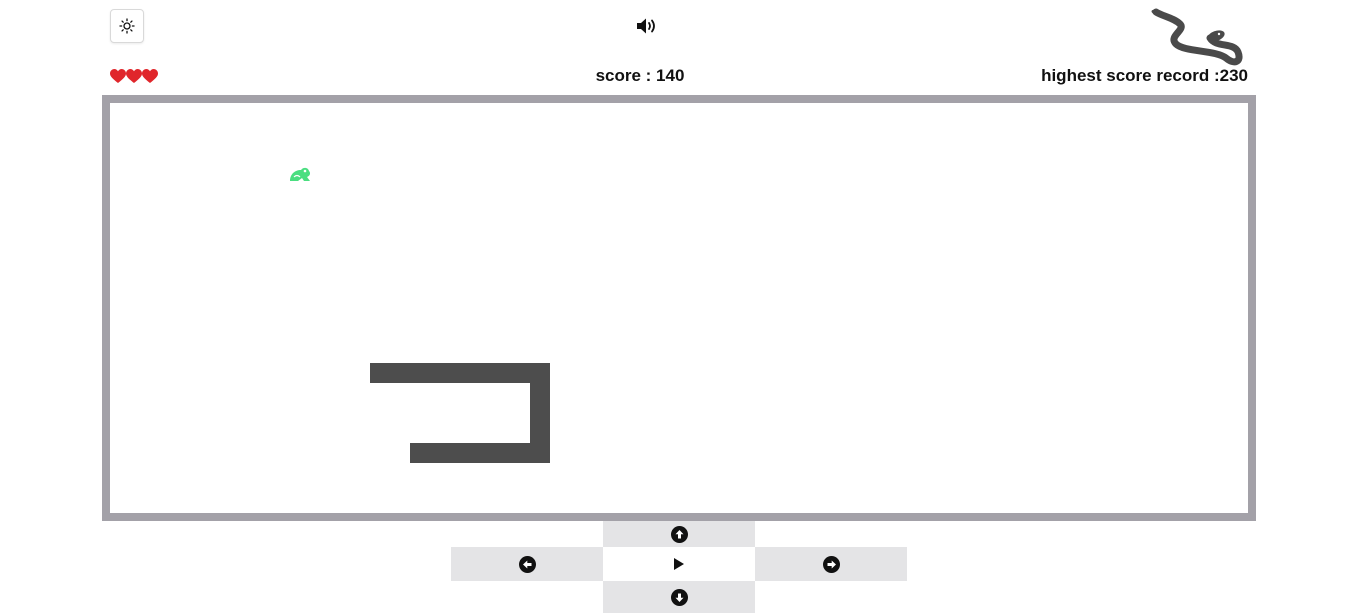  I want to click on snake, so click(460, 413).